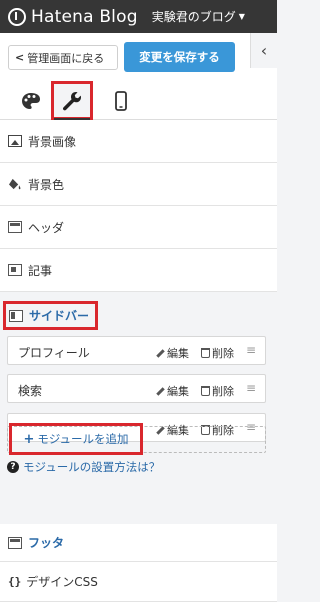  I want to click on smartphone-icon, so click(121, 100).